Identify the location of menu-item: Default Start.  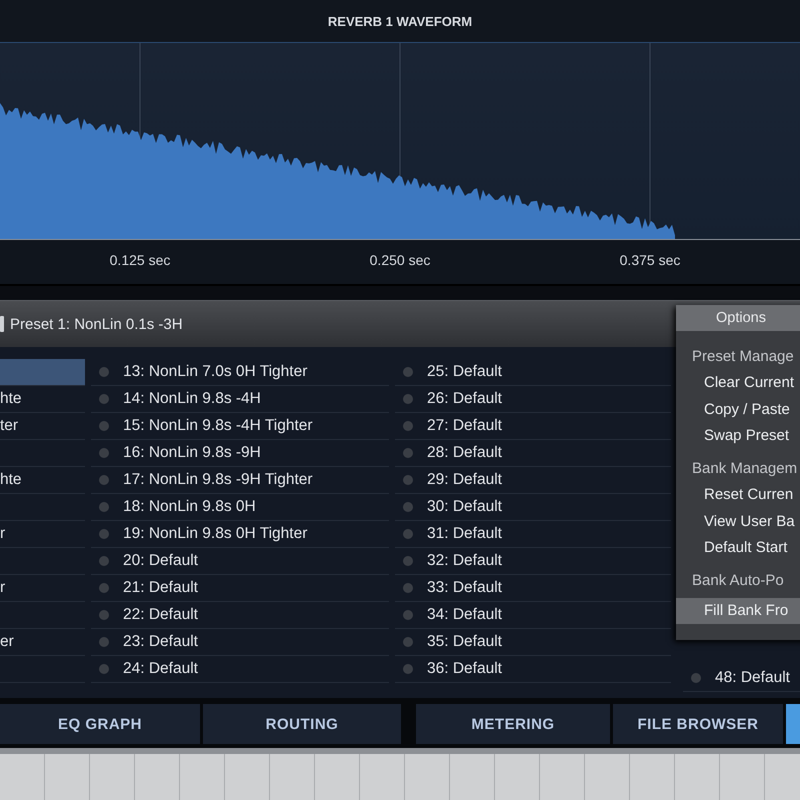
(738, 547).